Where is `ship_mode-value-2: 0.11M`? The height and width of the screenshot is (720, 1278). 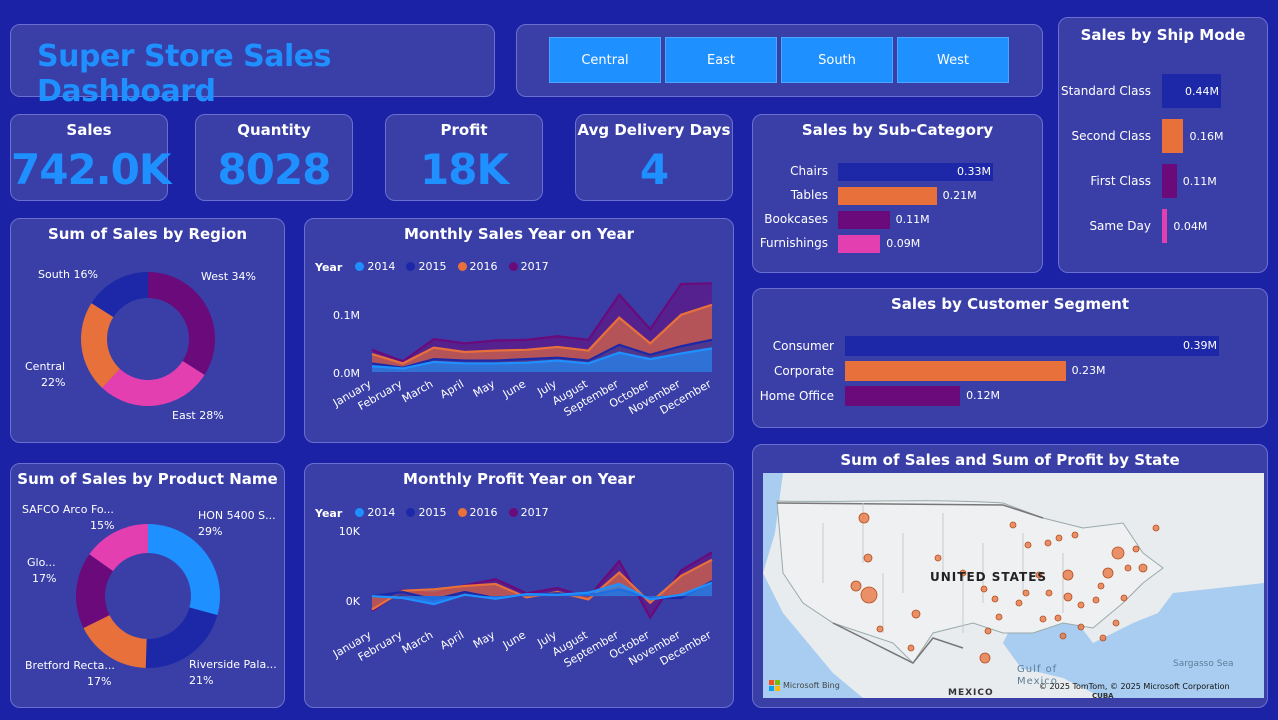 ship_mode-value-2: 0.11M is located at coordinates (1199, 181).